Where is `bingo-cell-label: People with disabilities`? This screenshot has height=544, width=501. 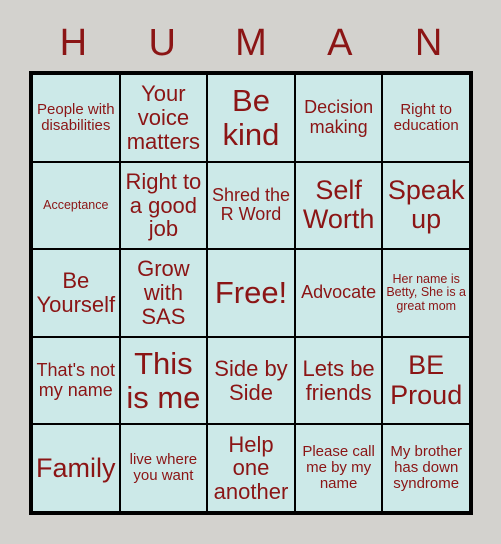
bingo-cell-label: People with disabilities is located at coordinates (76, 117).